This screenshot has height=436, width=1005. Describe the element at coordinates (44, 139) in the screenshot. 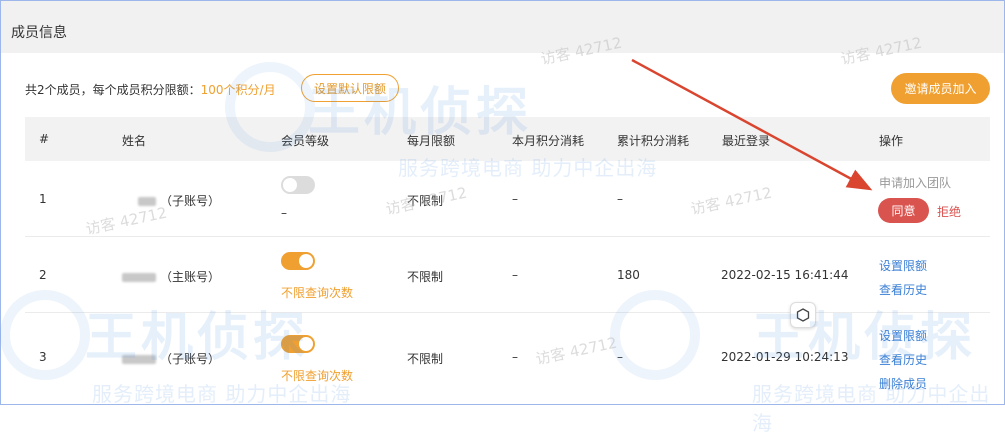

I see `col-index: #` at that location.